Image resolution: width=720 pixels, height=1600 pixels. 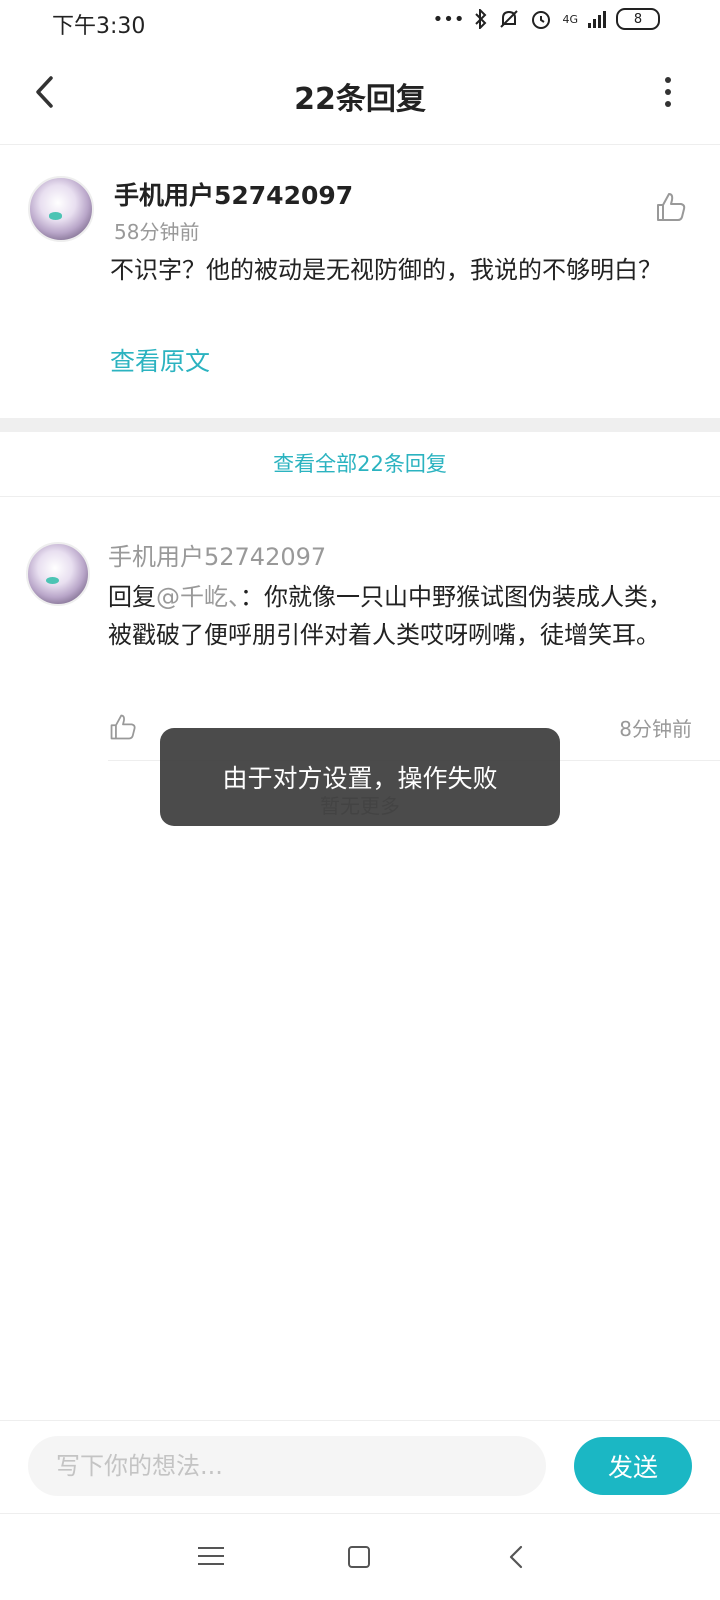 What do you see at coordinates (570, 19) in the screenshot?
I see `network-type: 4G` at bounding box center [570, 19].